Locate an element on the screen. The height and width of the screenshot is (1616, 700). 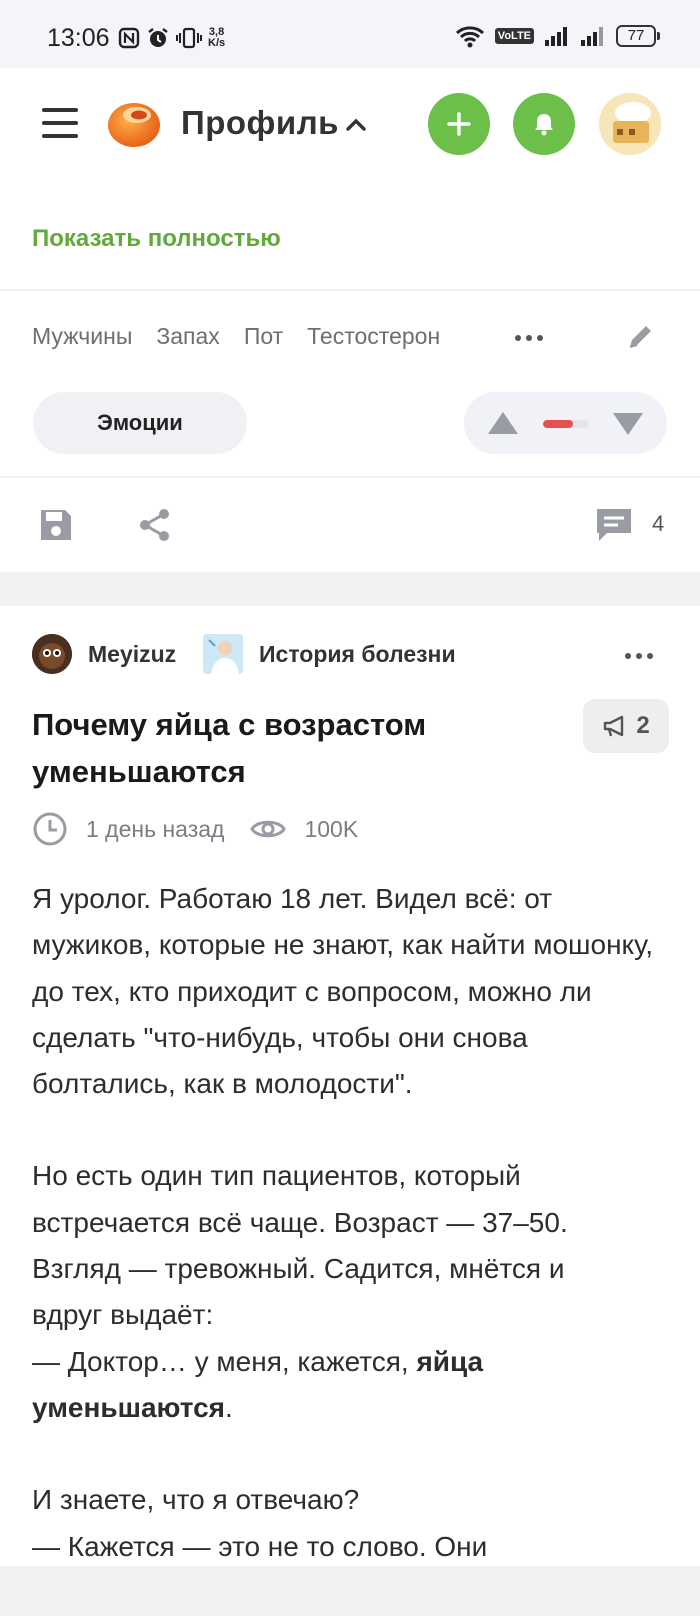
net-speed-unit: K/s is located at coordinates (217, 43).